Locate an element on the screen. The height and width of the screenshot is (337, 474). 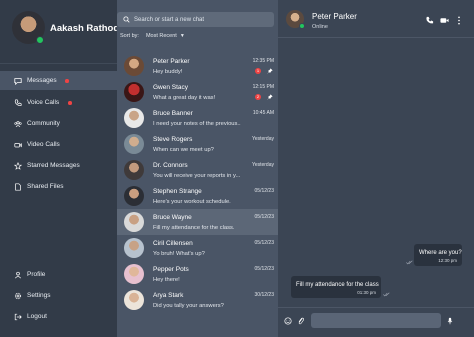
message-text: Where are you? is located at coordinates (440, 253).